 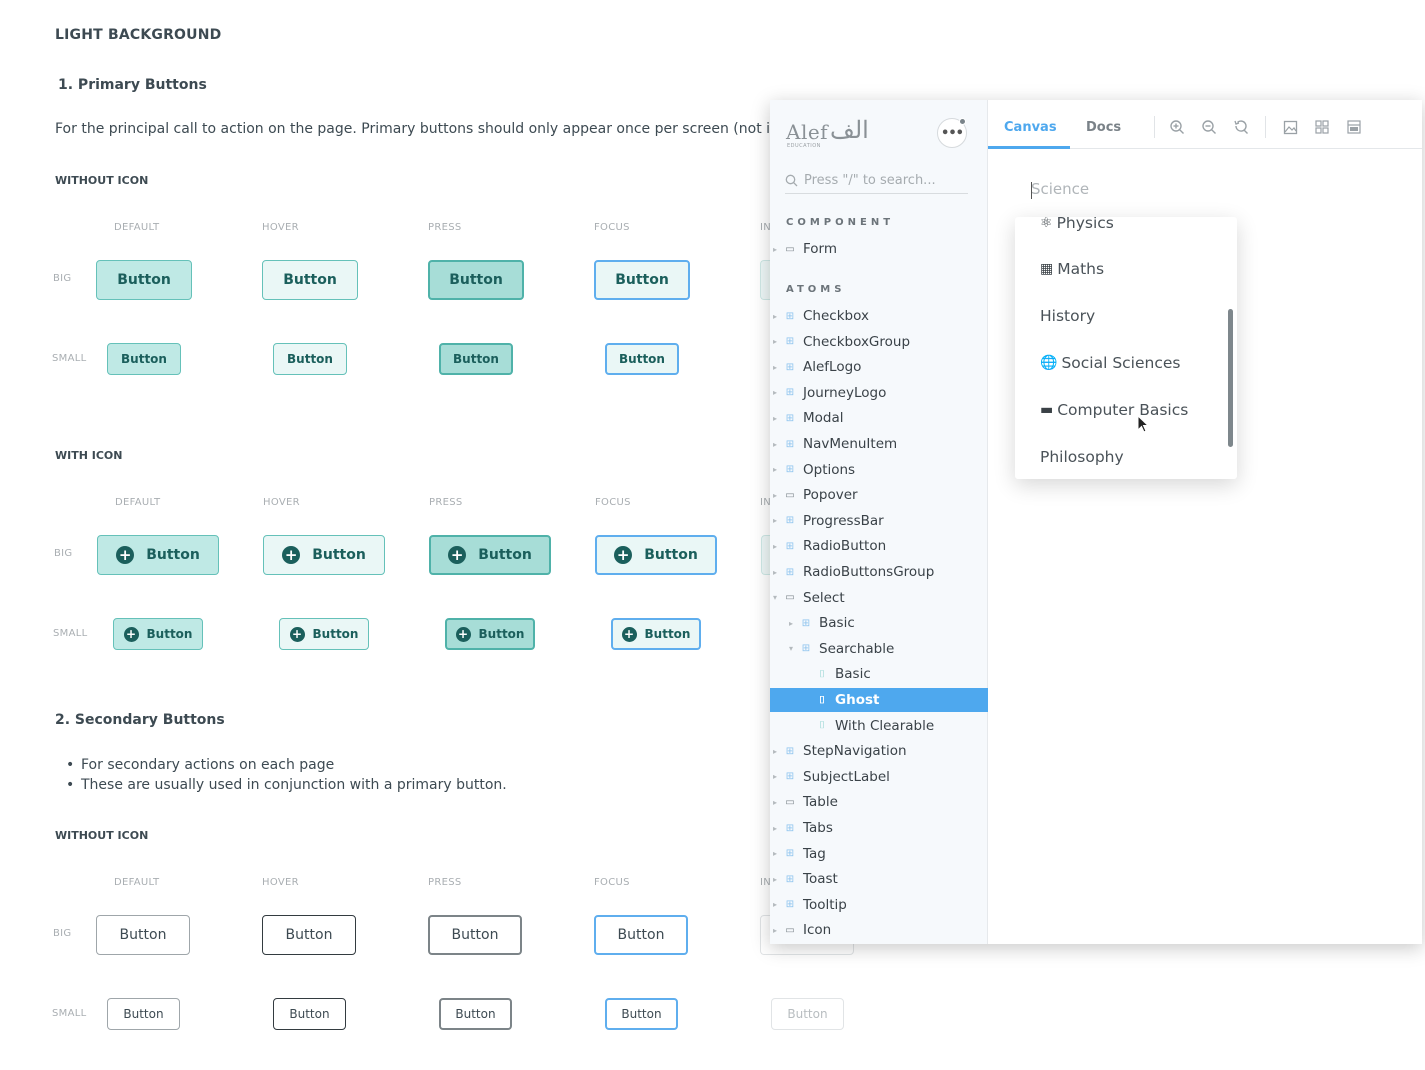 I want to click on toolbar-divider, so click(x=1154, y=127).